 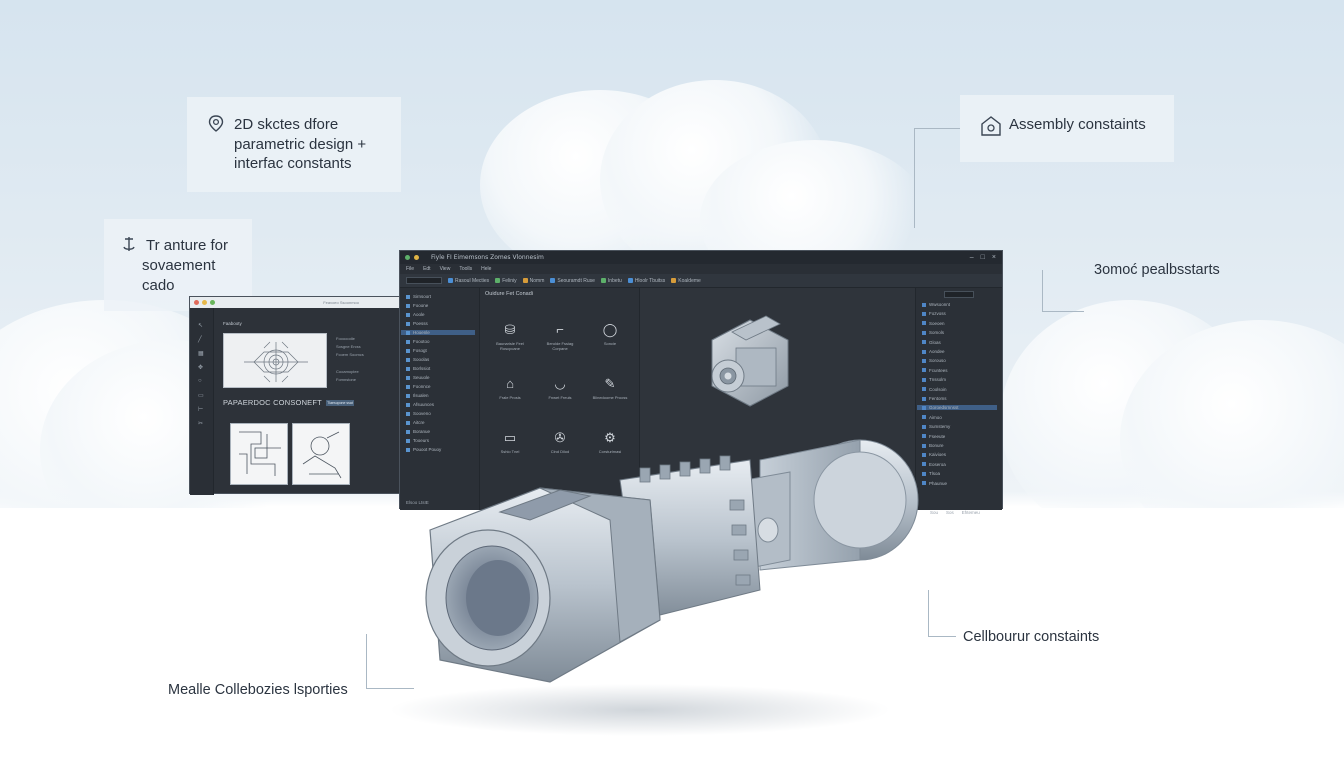 I want to click on feature-tree-item: Seuuole, so click(x=418, y=377).